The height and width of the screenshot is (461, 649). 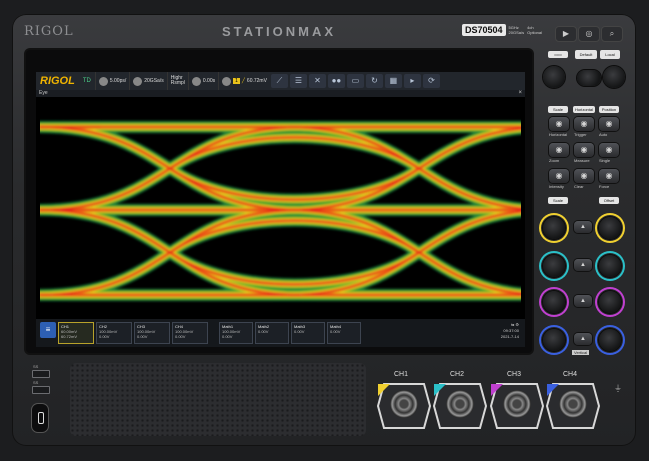 What do you see at coordinates (520, 93) in the screenshot?
I see `close-icon: ×` at bounding box center [520, 93].